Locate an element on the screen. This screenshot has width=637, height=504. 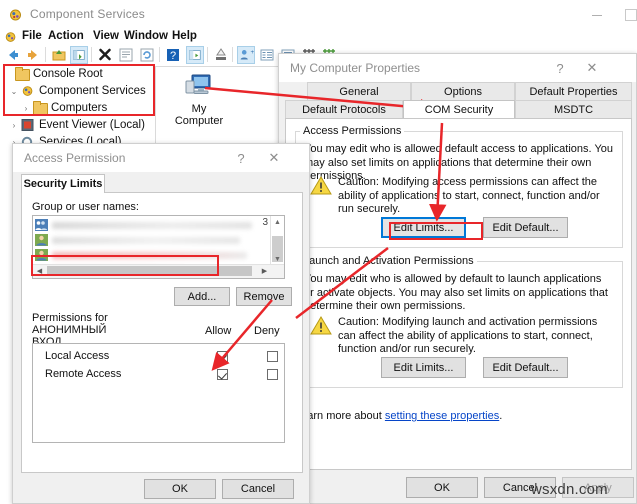
group-or-user-names-label: Group or user names: is located at coordinates (85, 207).